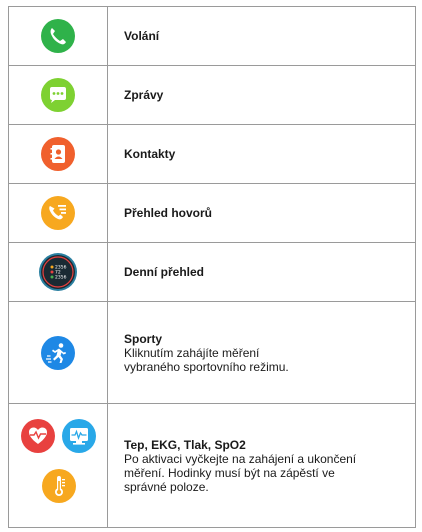 This screenshot has width=422, height=532. I want to click on overview-calories: 2356, so click(61, 278).